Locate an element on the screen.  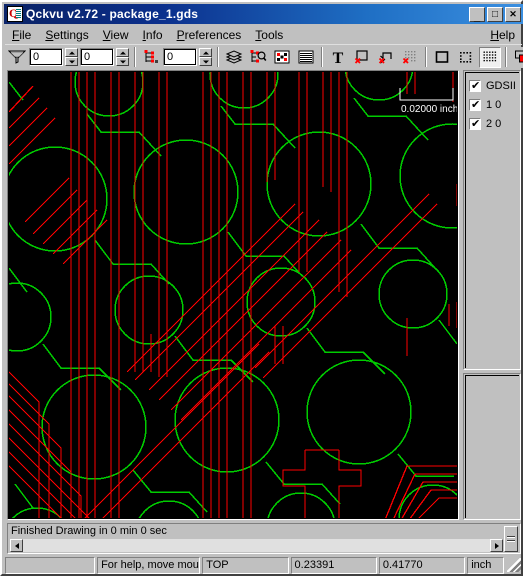
menu-preferences: Preferences is located at coordinates (209, 35).